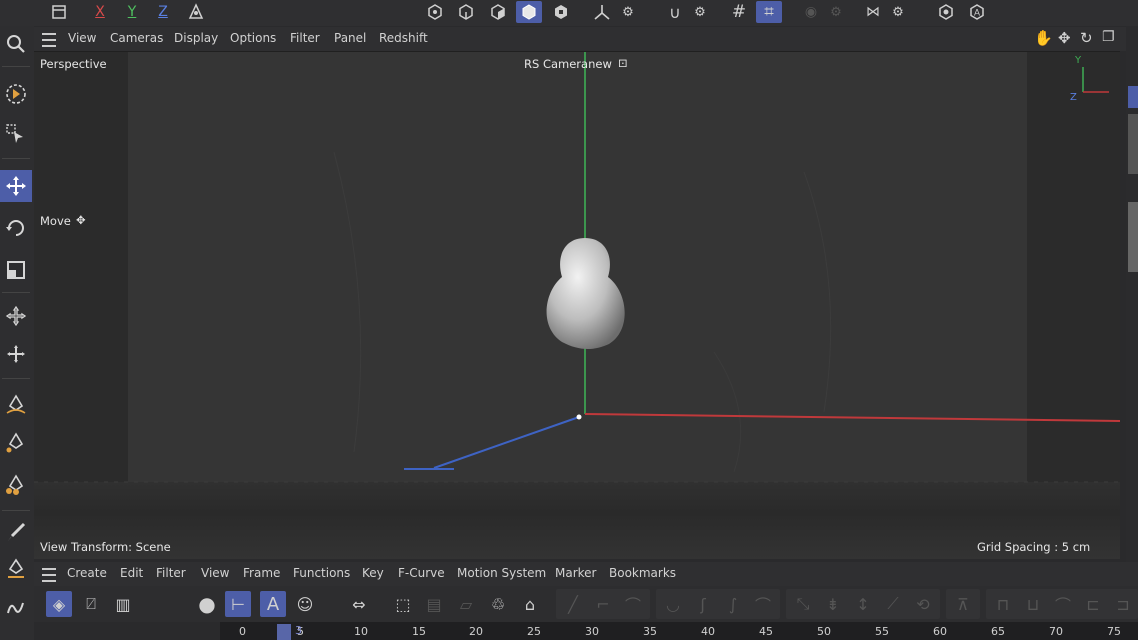  I want to click on symmetry-icon: ⋈, so click(873, 12).